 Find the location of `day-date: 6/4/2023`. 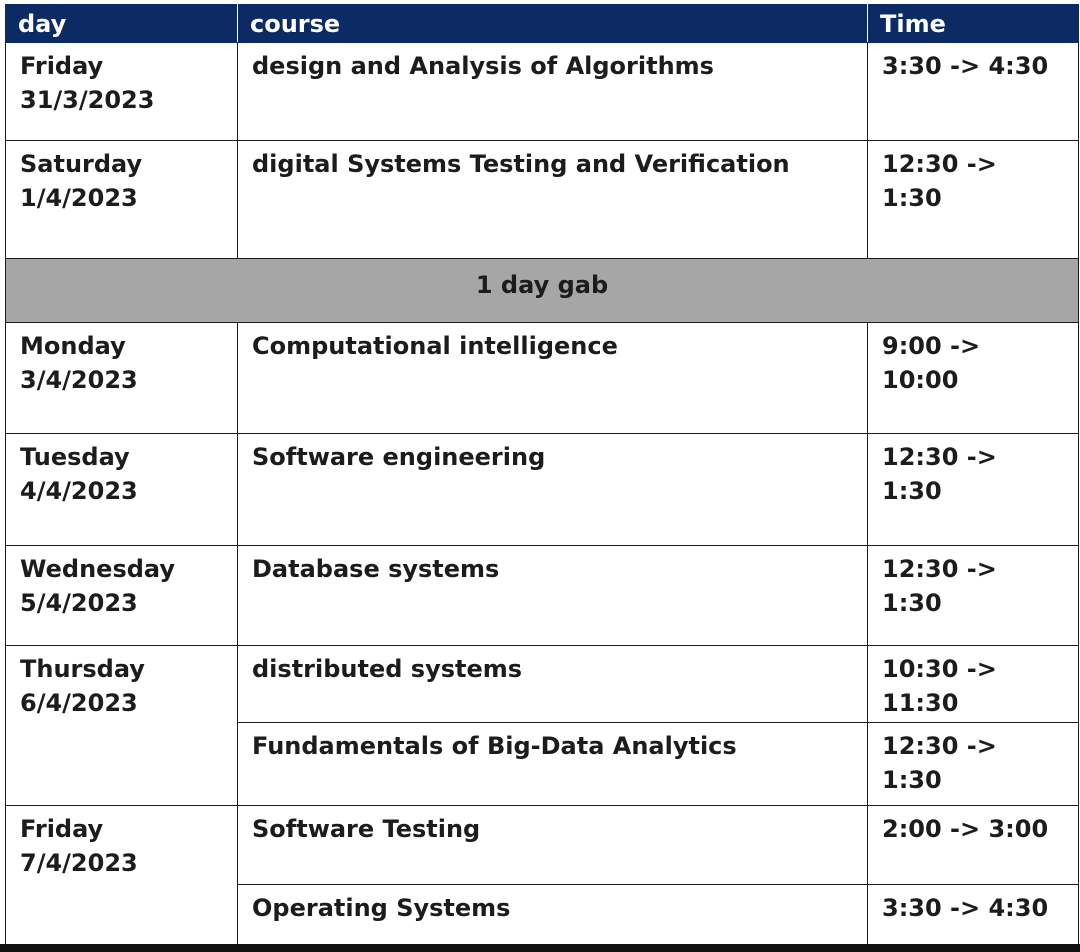

day-date: 6/4/2023 is located at coordinates (79, 703).